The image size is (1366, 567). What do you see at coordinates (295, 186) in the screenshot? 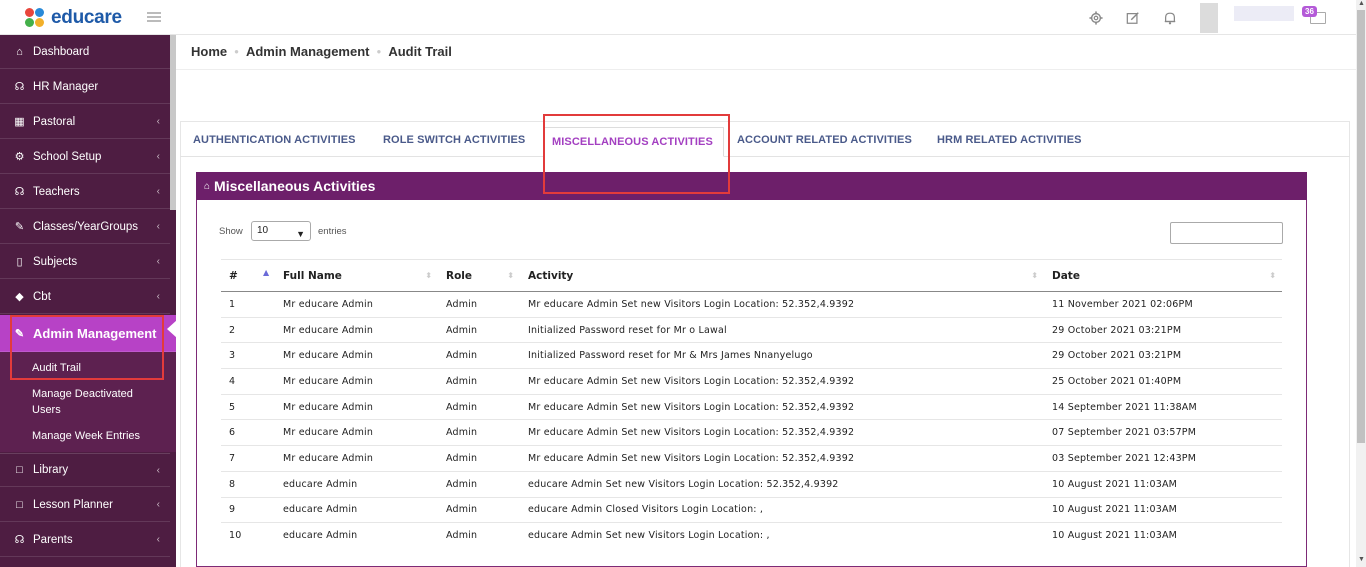
I see `panel-title: Miscellaneous Activities` at bounding box center [295, 186].